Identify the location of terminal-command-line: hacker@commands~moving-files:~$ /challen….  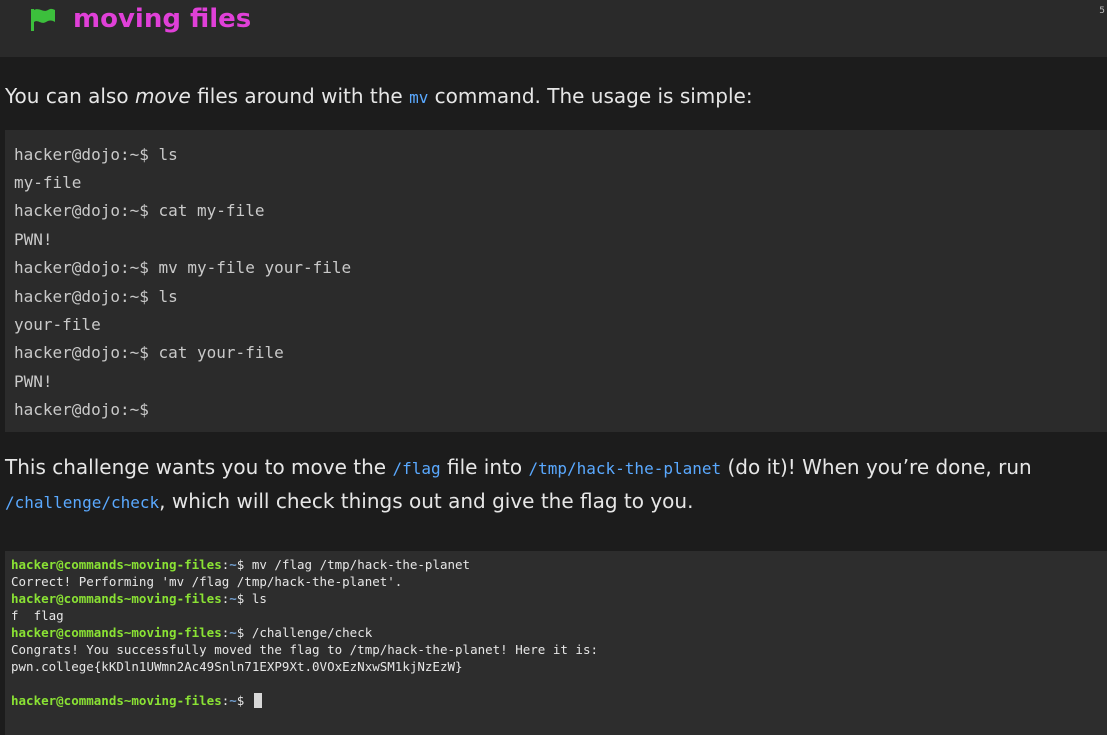
(191, 633).